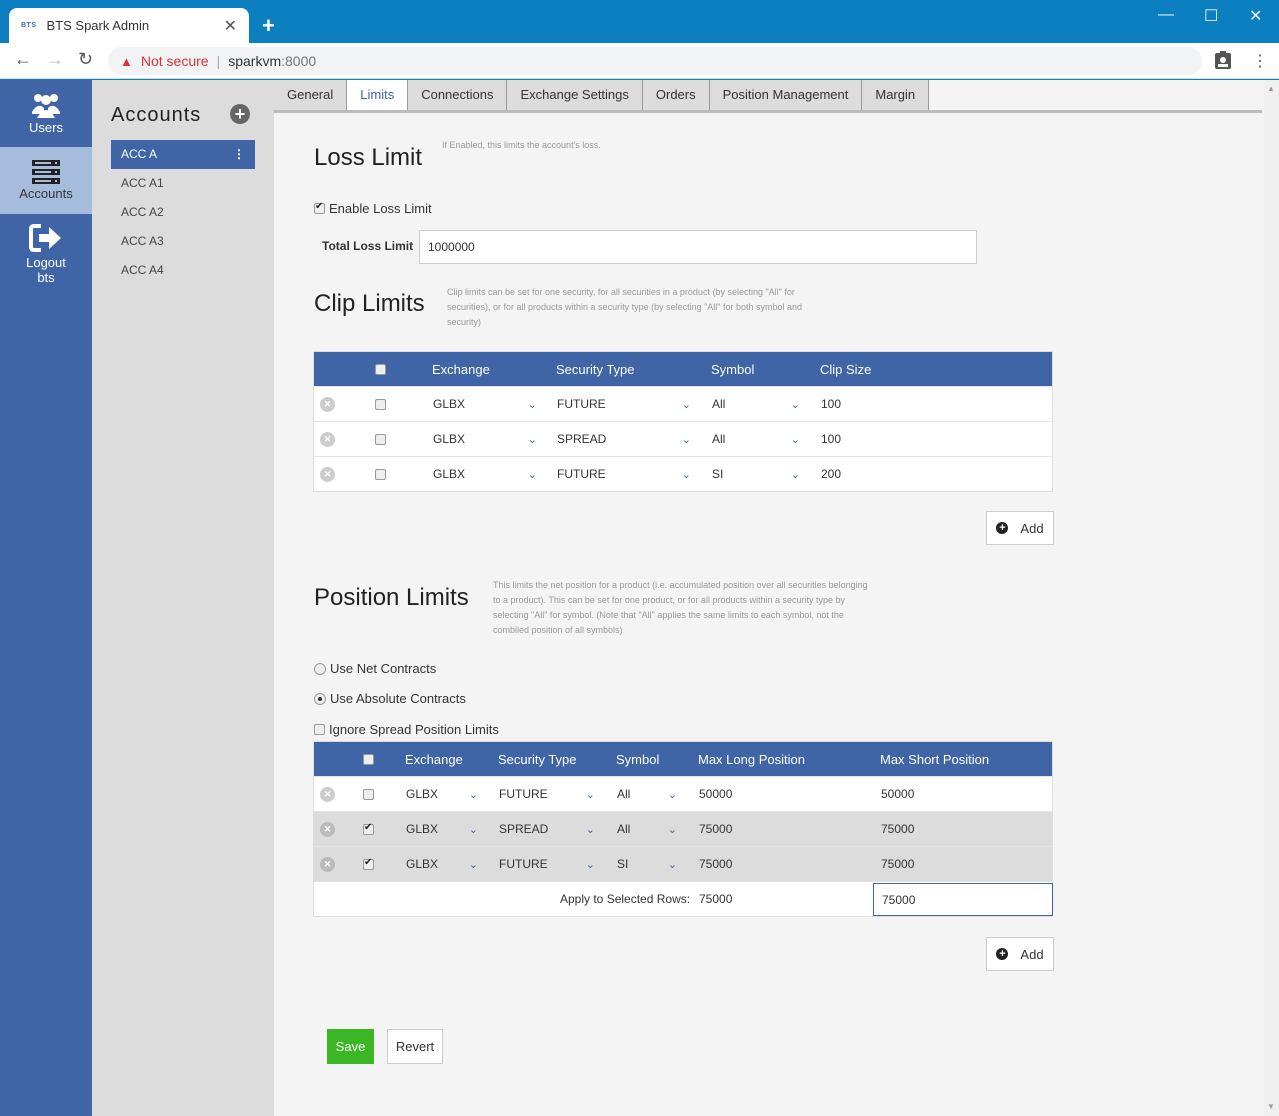  What do you see at coordinates (1020, 954) in the screenshot?
I see `add-position-limit-button: + Add` at bounding box center [1020, 954].